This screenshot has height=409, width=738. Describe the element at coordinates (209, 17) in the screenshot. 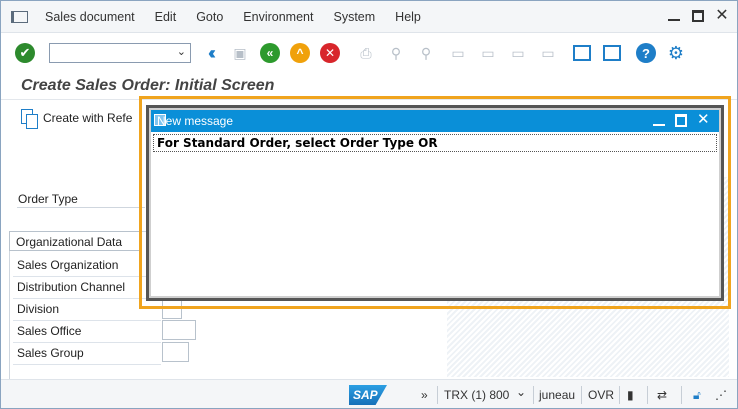

I see `menu-goto: Goto` at that location.